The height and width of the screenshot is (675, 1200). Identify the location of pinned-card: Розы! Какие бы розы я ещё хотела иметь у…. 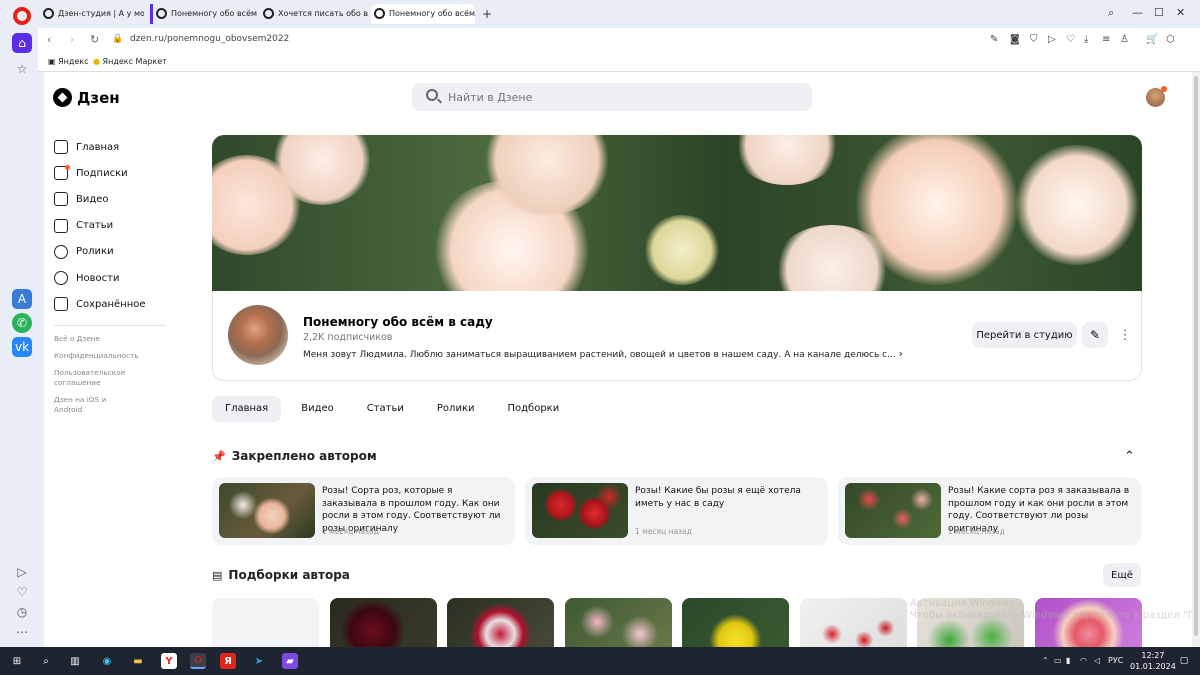
(676, 511).